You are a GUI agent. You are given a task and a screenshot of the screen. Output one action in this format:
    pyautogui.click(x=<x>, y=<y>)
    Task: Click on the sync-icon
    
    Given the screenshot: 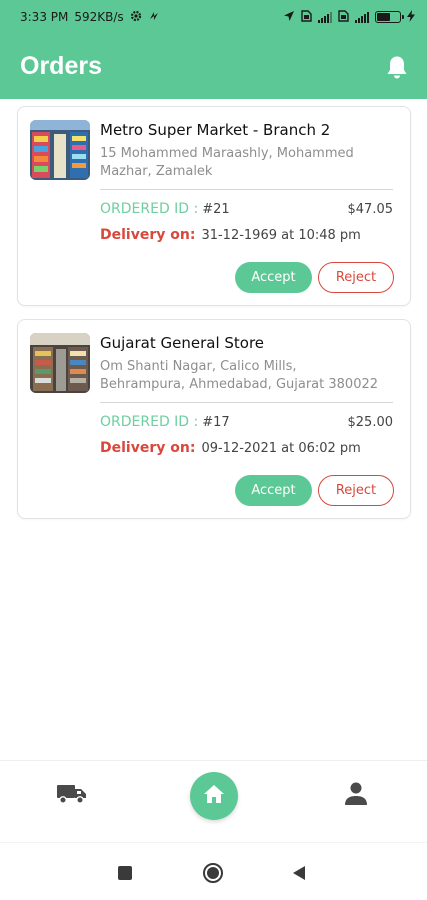 What is the action you would take?
    pyautogui.click(x=154, y=17)
    